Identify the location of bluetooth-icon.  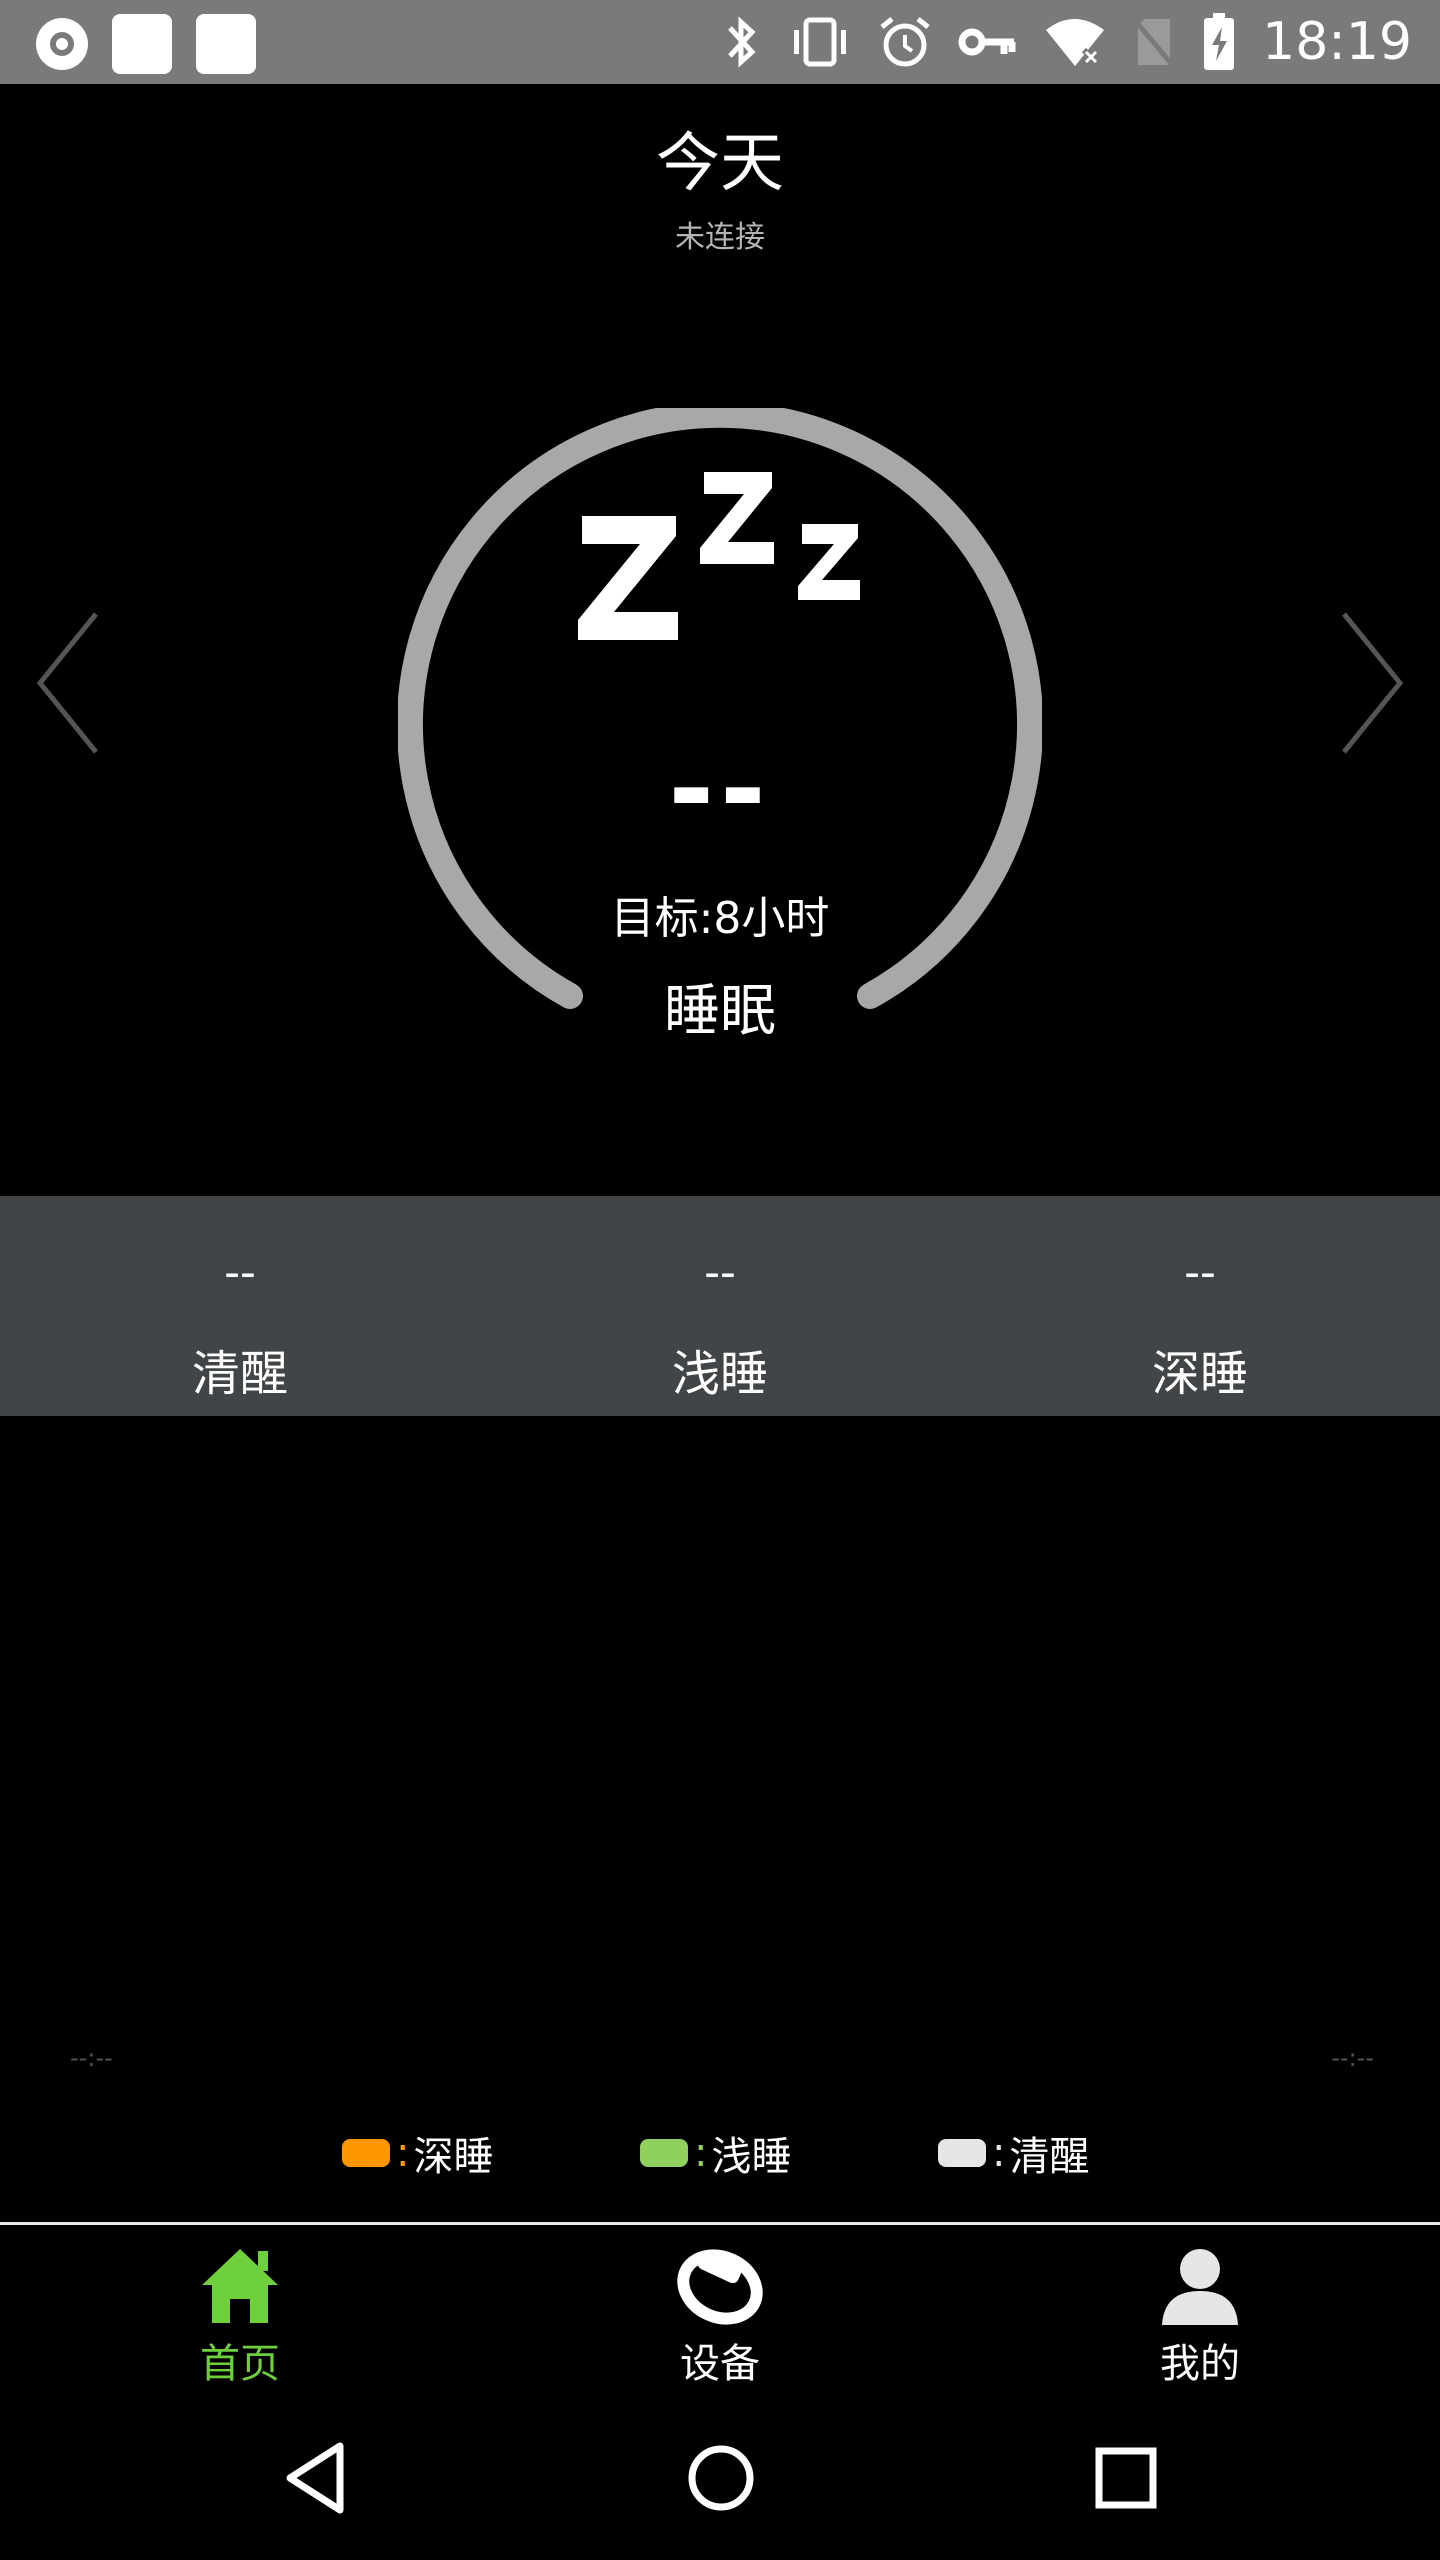
(742, 42).